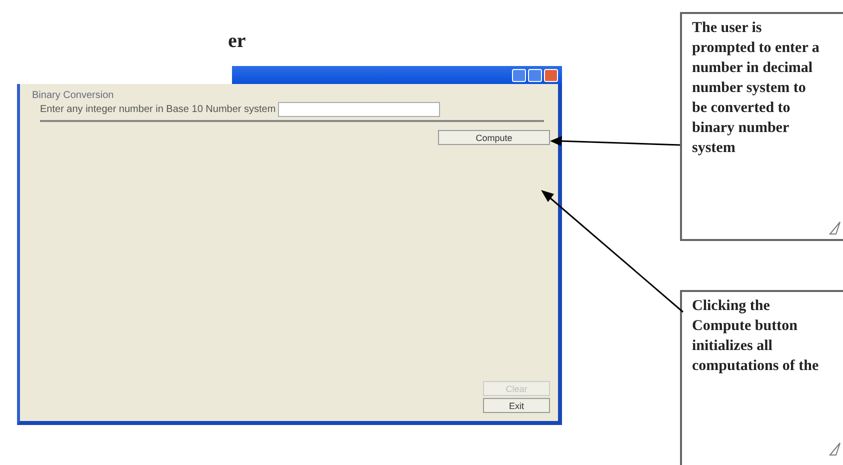 The height and width of the screenshot is (465, 843). I want to click on number-input-field, so click(359, 109).